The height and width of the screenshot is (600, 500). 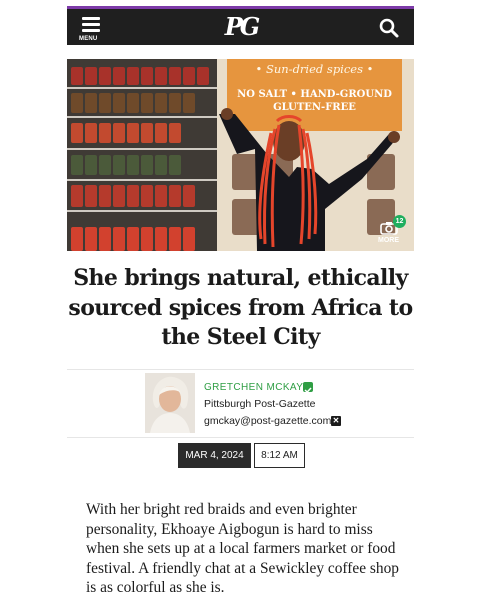 I want to click on search-icon, so click(x=389, y=28).